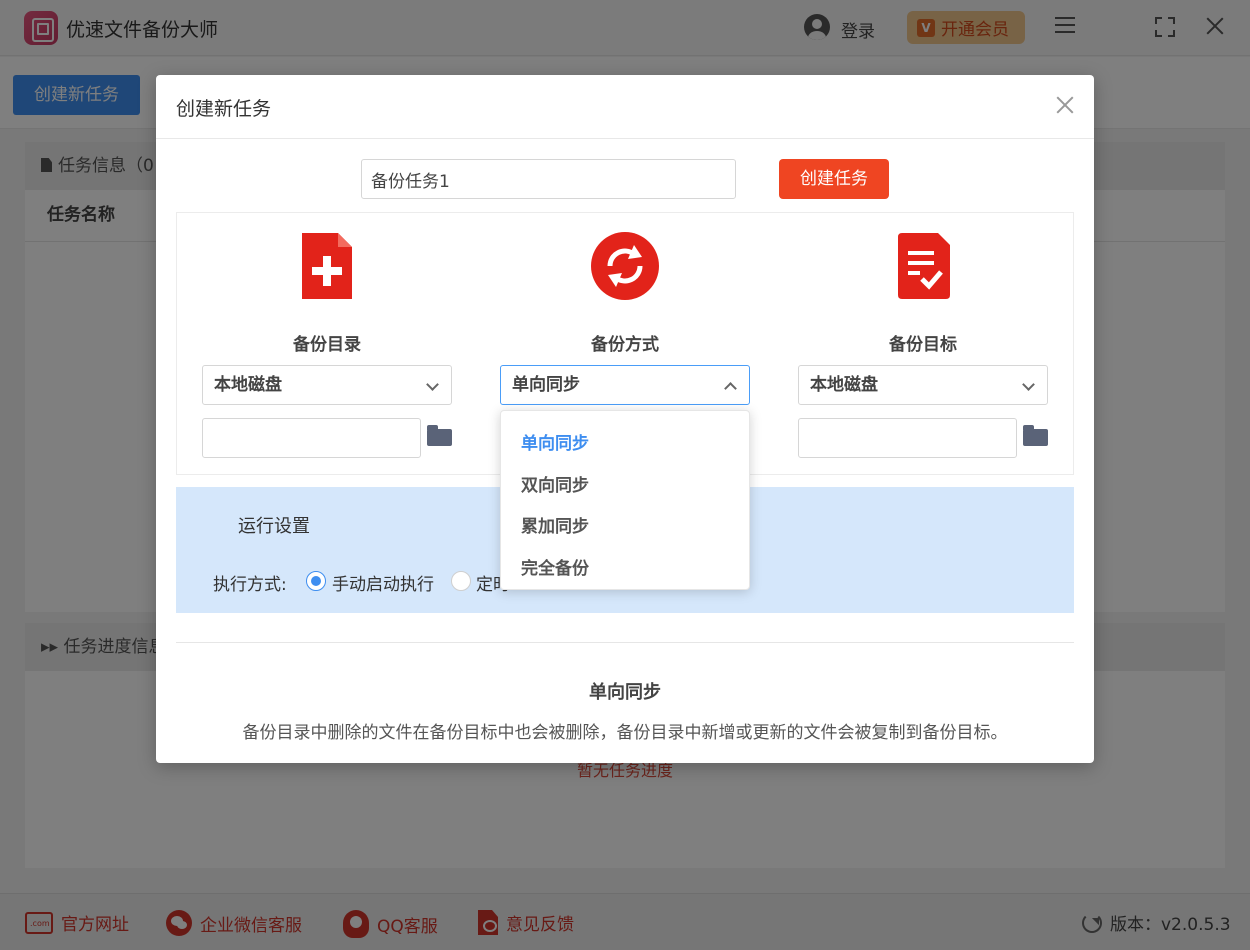  Describe the element at coordinates (548, 179) in the screenshot. I see `task-name-input` at that location.